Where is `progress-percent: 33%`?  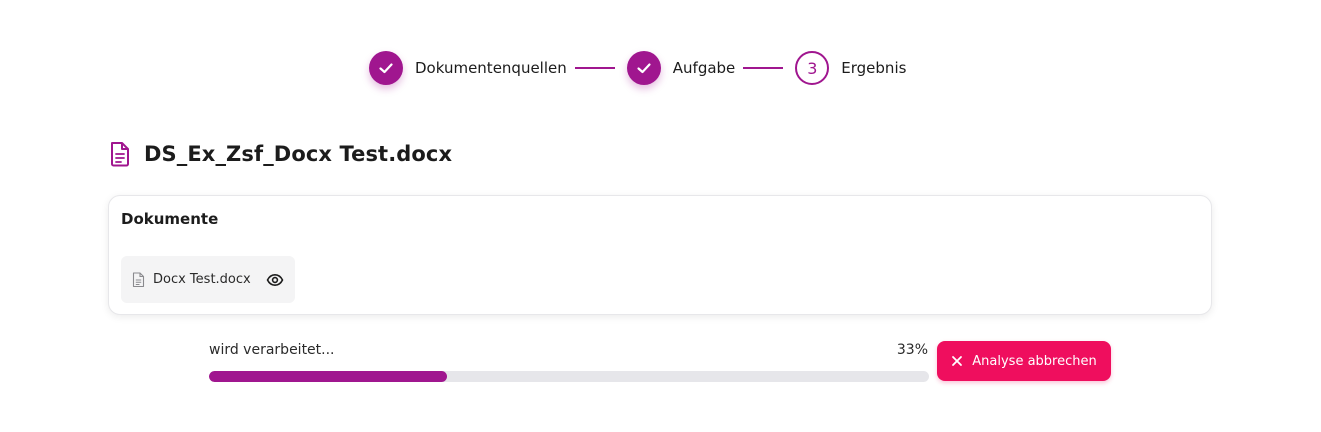 progress-percent: 33% is located at coordinates (912, 350).